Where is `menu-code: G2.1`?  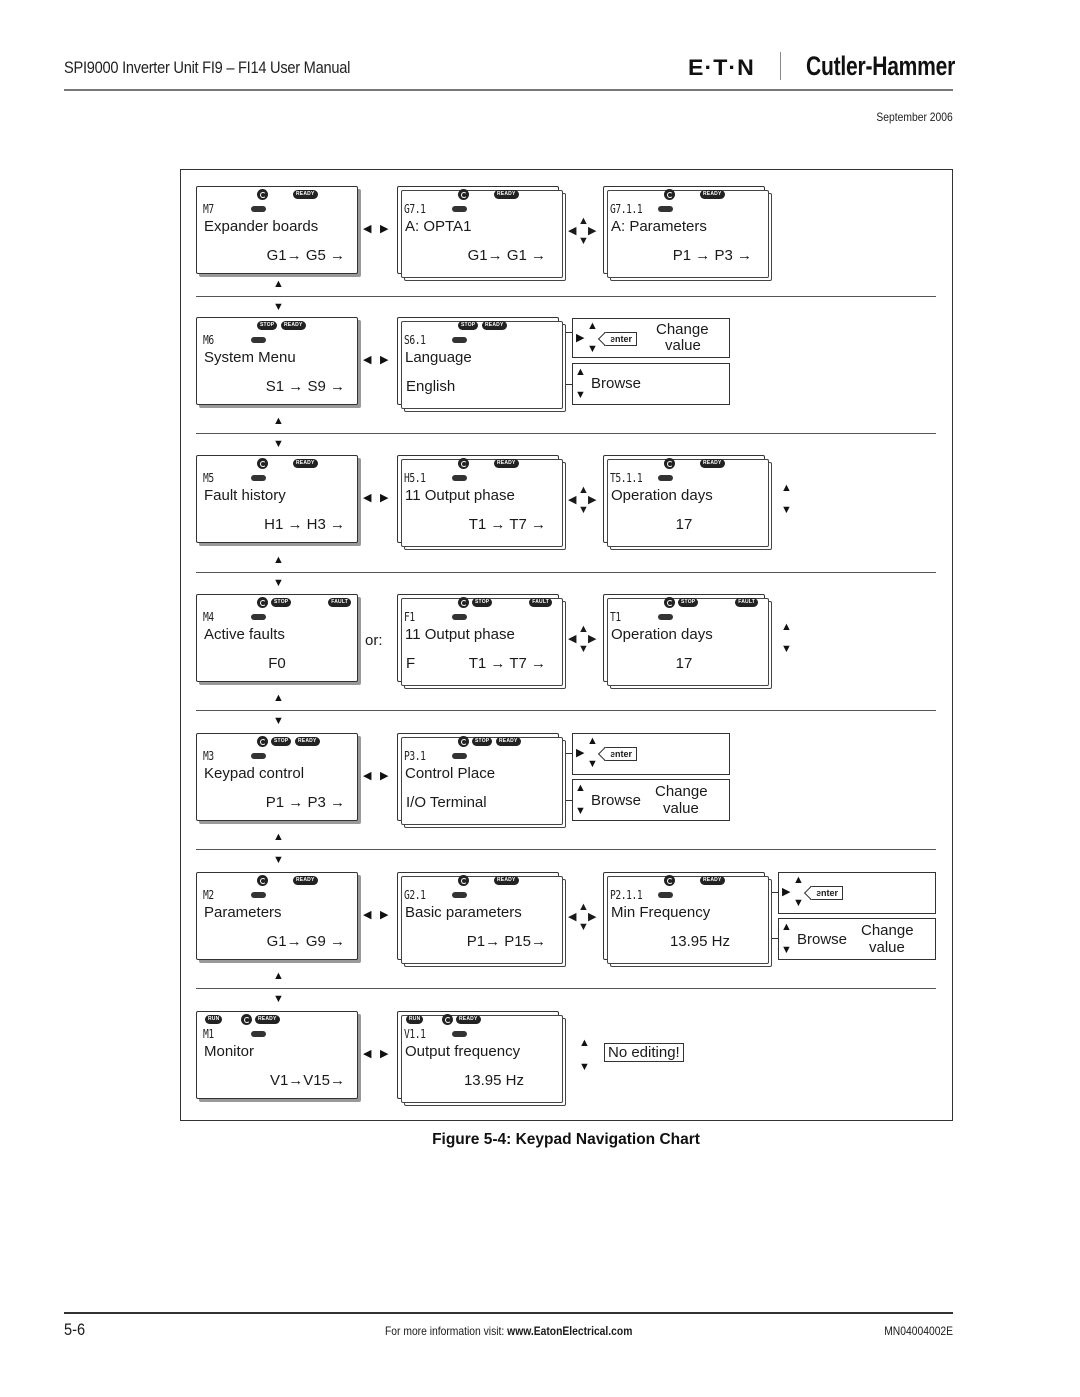
menu-code: G2.1 is located at coordinates (415, 895).